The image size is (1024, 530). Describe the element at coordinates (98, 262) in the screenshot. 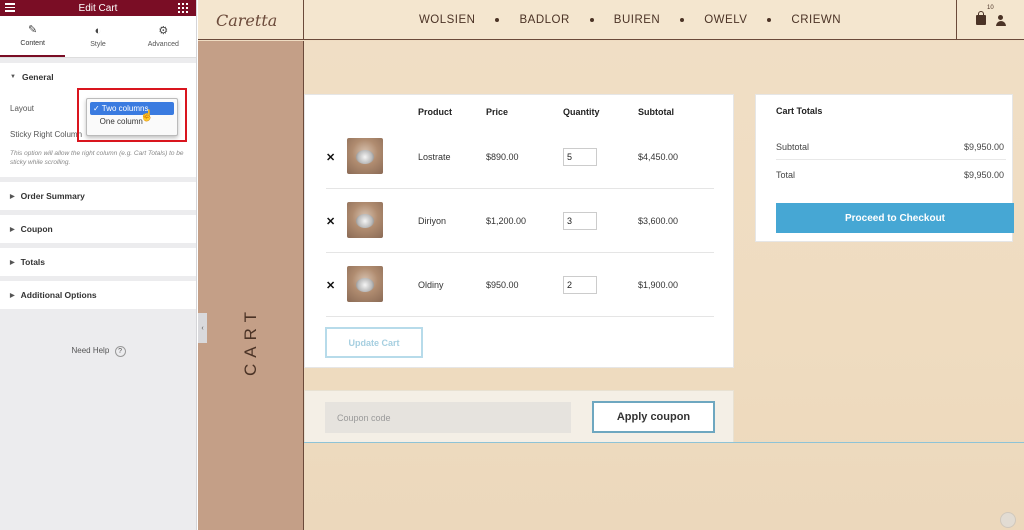

I see `section-totals: ▶ Totals` at that location.